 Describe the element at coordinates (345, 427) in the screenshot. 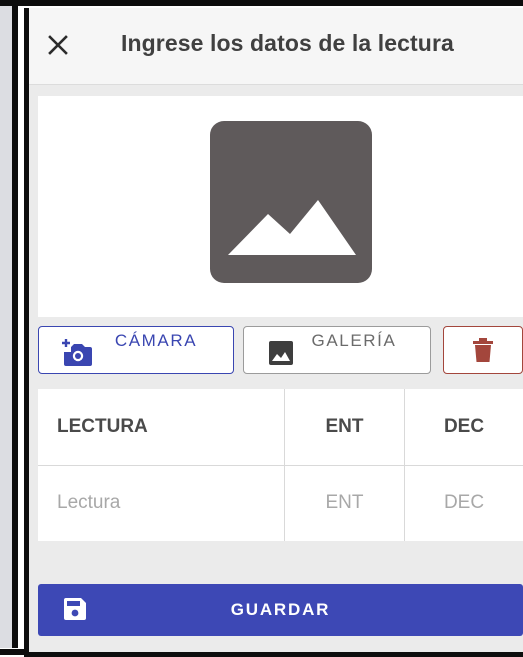

I see `header-ent: ENT` at that location.